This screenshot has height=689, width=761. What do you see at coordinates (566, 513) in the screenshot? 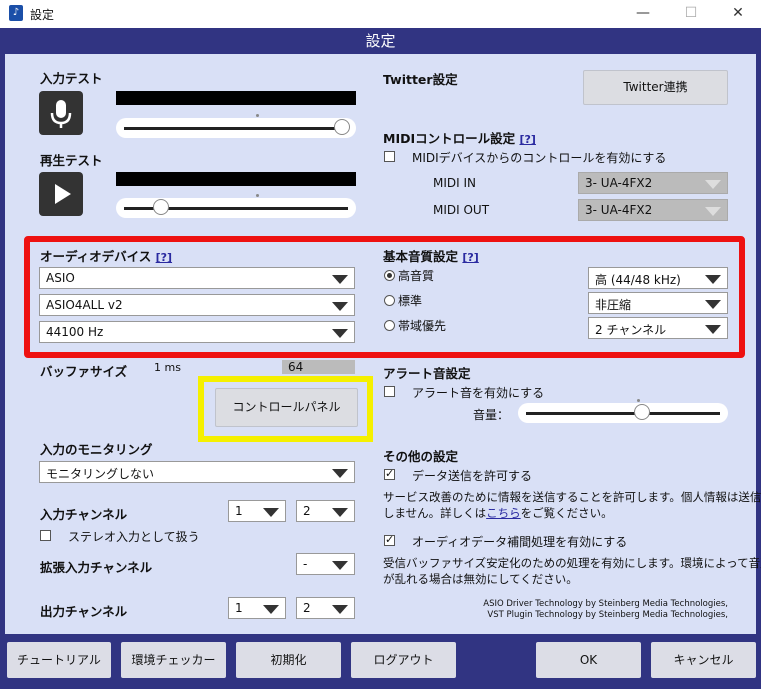
I see `data-send-desc-text-b: をご覧ください。` at bounding box center [566, 513].